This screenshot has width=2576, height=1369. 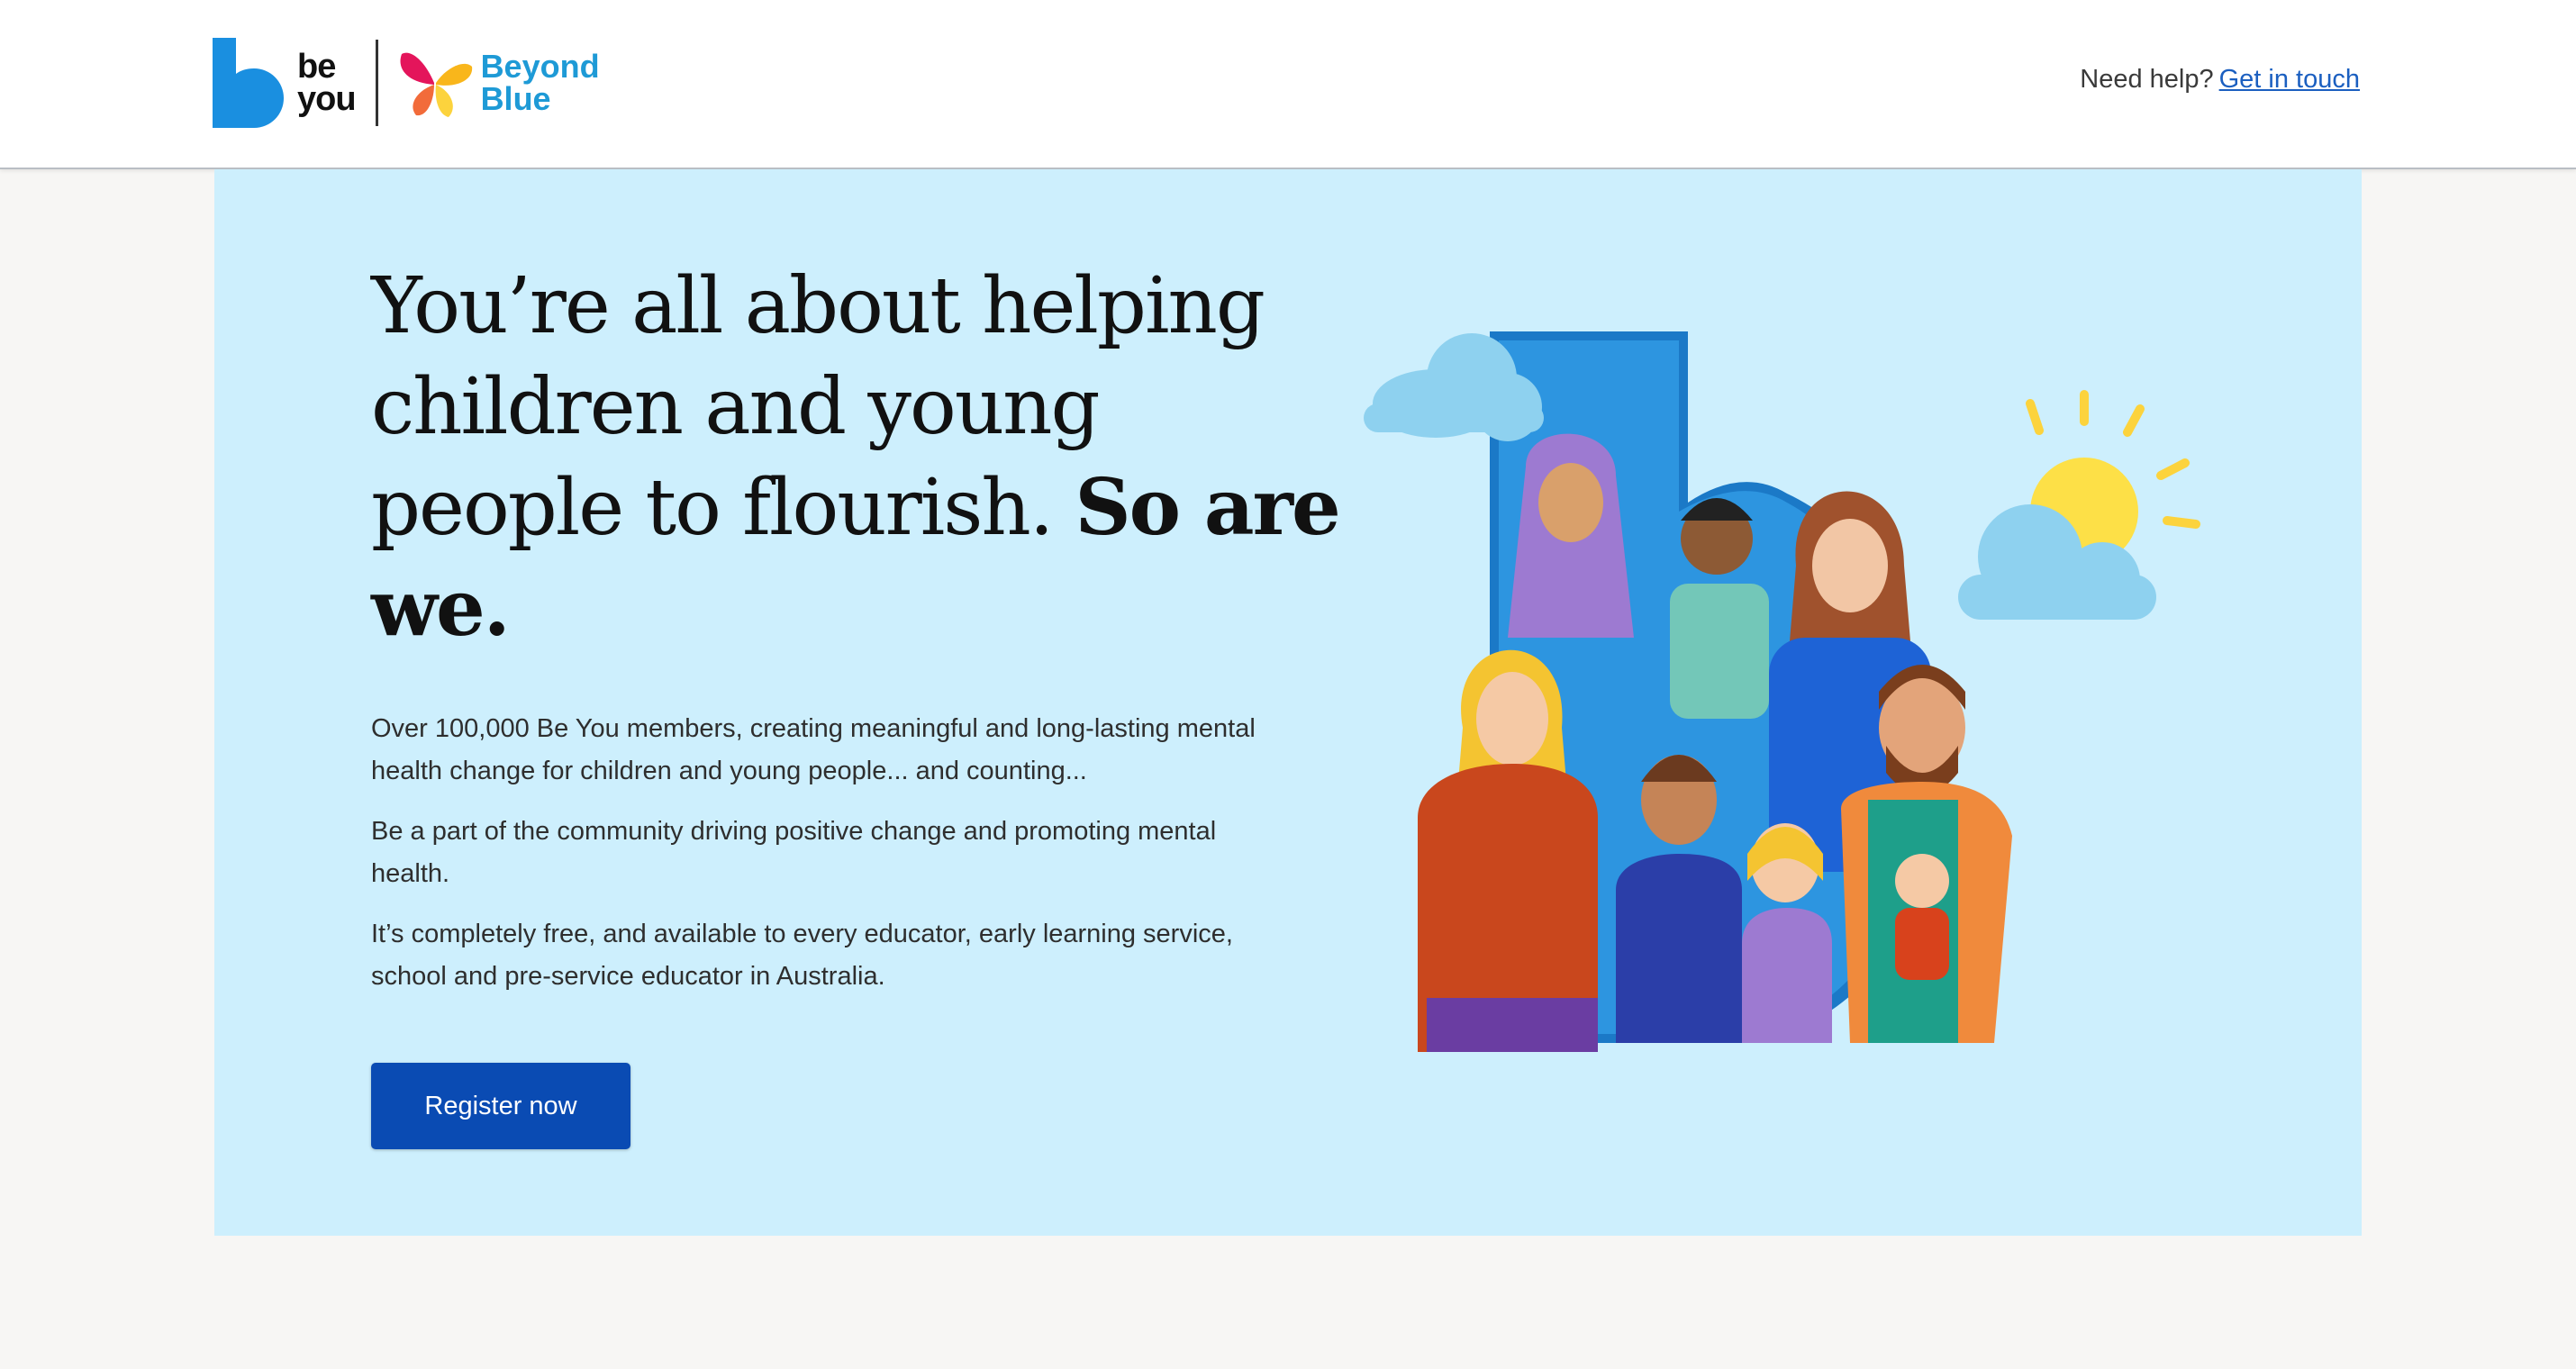 What do you see at coordinates (377, 83) in the screenshot?
I see `logo-divider` at bounding box center [377, 83].